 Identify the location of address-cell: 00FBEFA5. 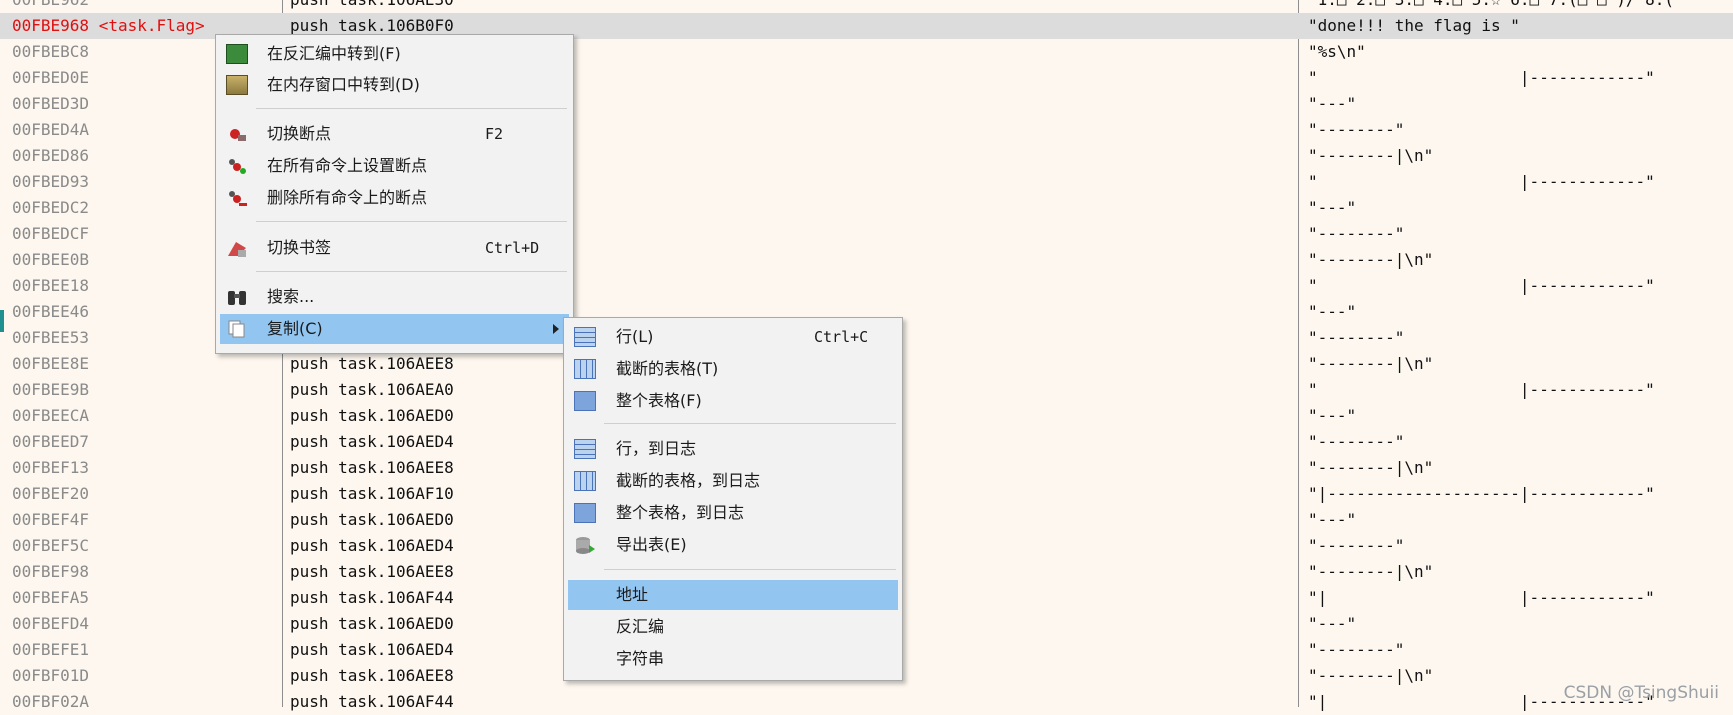
(51, 597).